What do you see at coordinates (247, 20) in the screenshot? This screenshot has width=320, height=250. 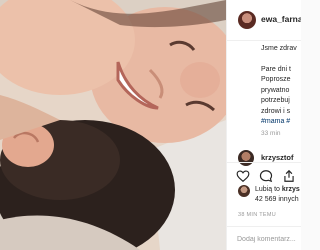 I see `author-avatar` at bounding box center [247, 20].